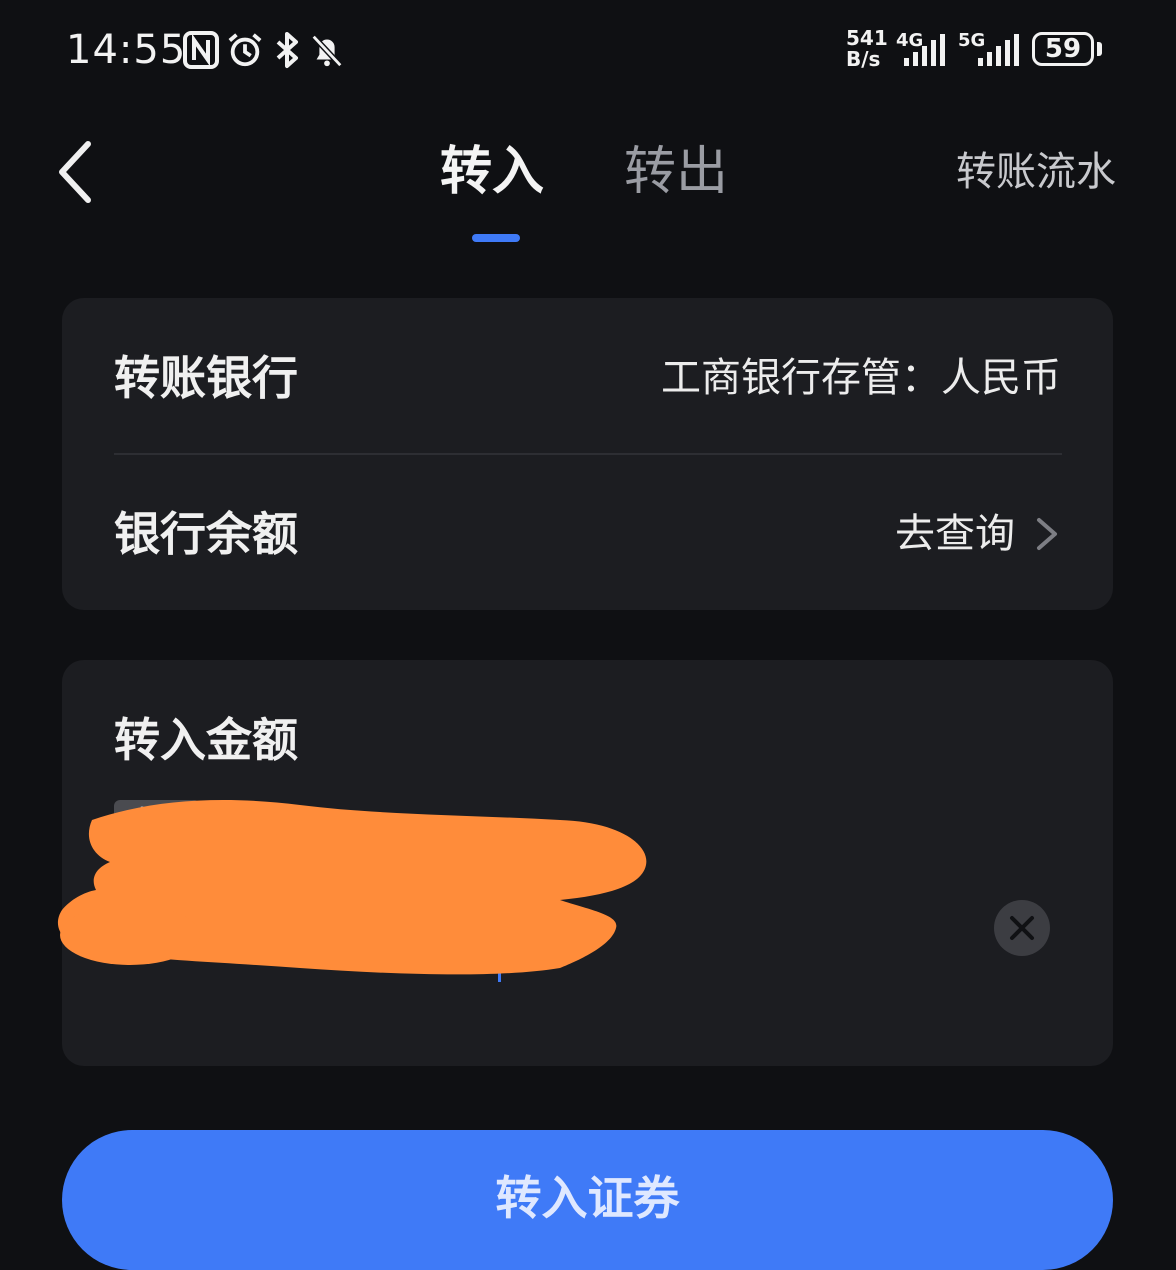 The height and width of the screenshot is (1270, 1176). I want to click on close-icon, so click(1022, 928).